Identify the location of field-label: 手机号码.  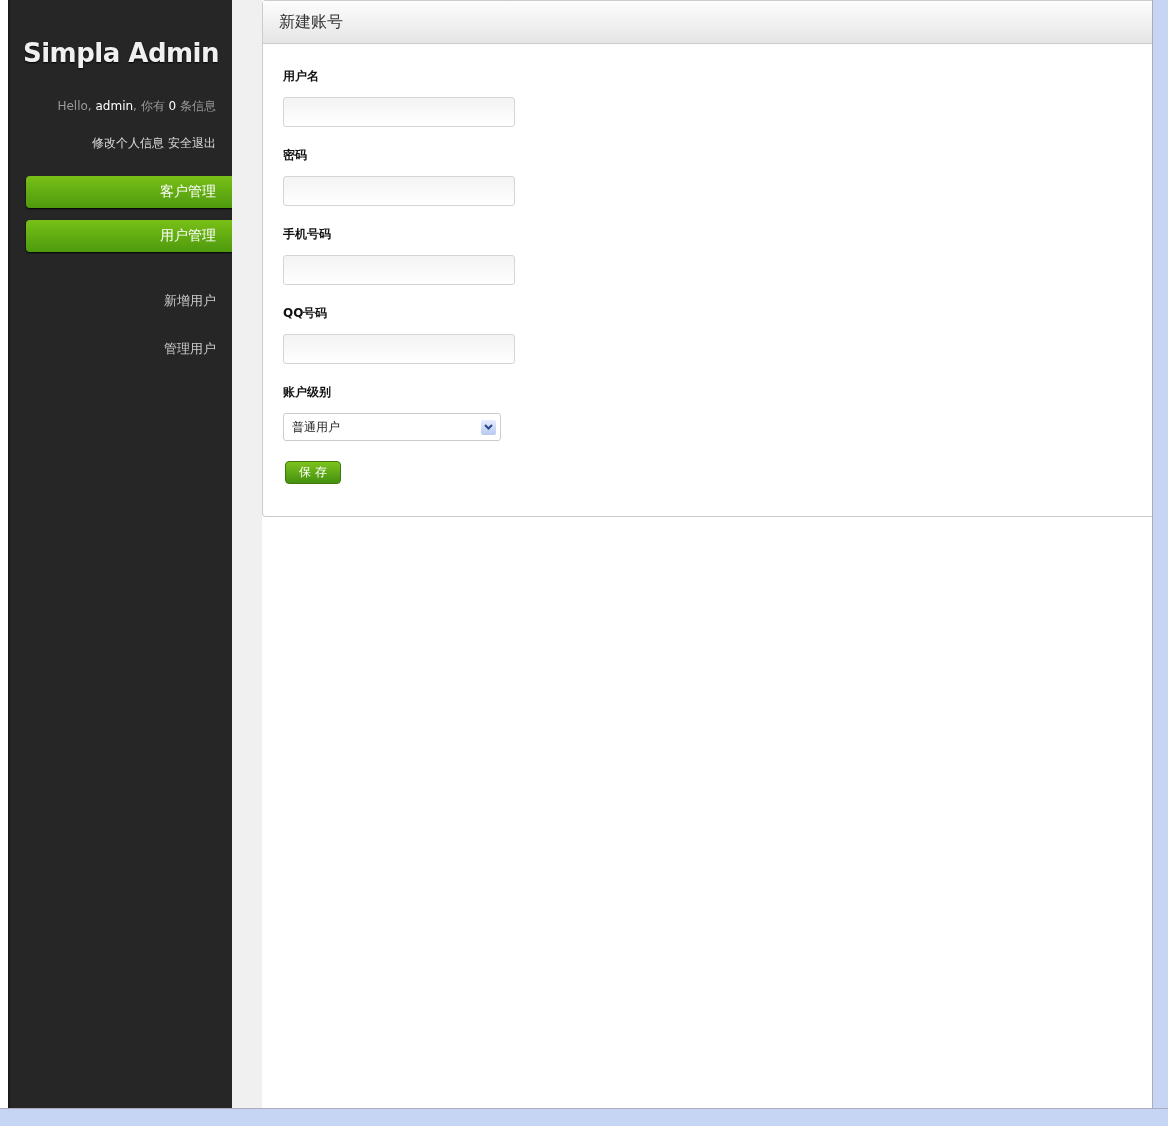
(307, 234).